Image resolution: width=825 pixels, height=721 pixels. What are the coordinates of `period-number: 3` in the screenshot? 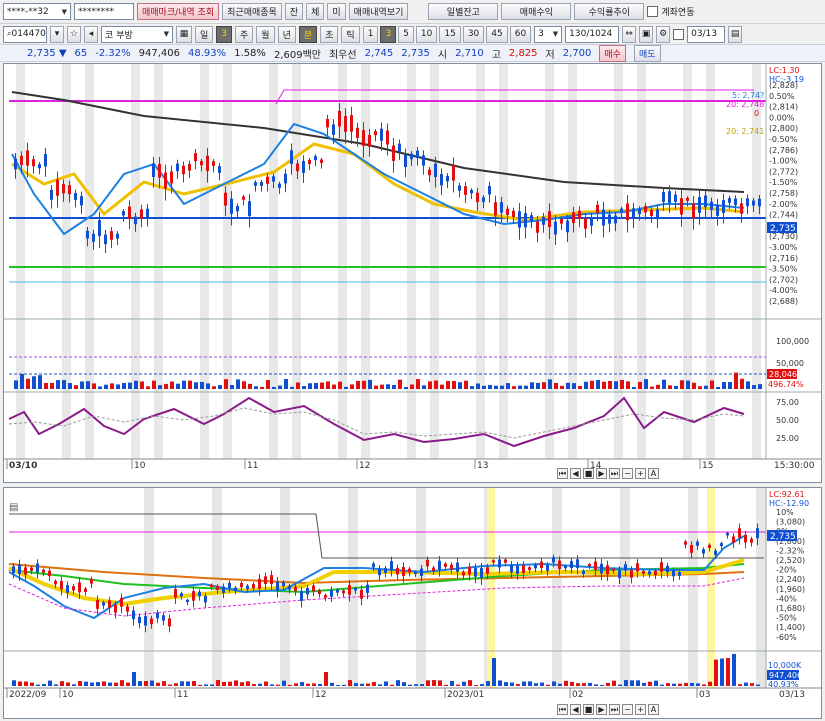 It's located at (224, 34).